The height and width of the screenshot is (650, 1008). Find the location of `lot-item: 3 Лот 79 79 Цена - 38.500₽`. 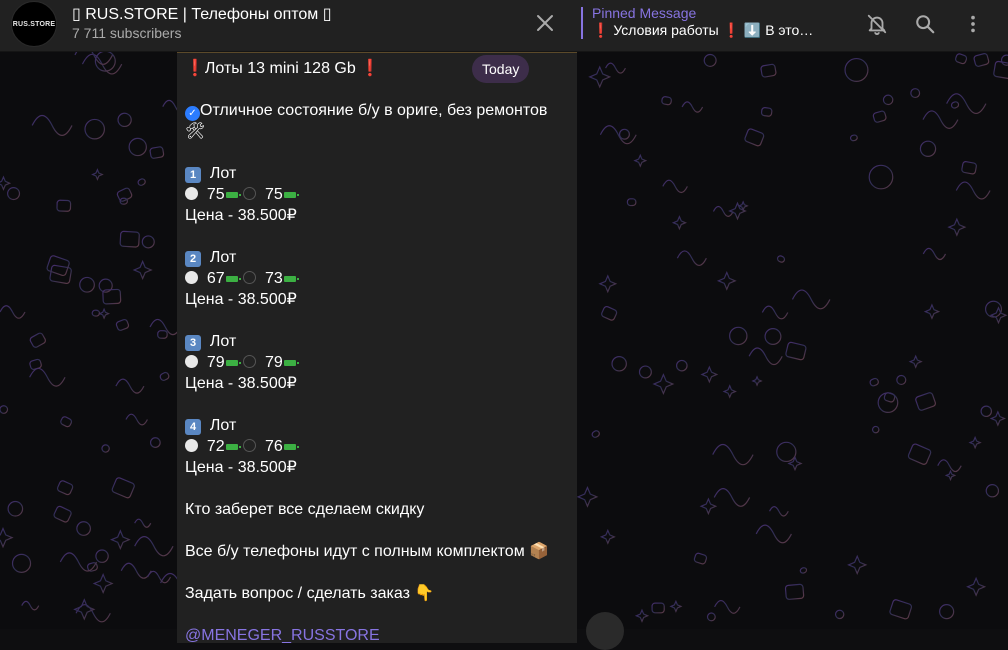

lot-item: 3 Лот 79 79 Цена - 38.500₽ is located at coordinates (375, 373).